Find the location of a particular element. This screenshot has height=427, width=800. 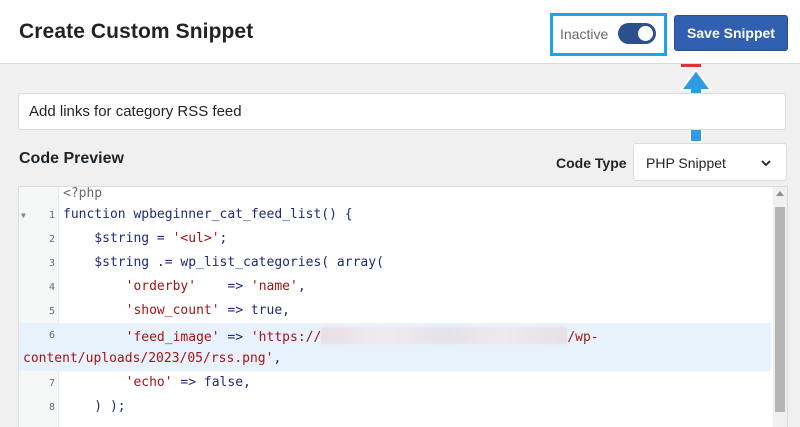

snippet-title-input: Add links for category RSS feed is located at coordinates (402, 111).